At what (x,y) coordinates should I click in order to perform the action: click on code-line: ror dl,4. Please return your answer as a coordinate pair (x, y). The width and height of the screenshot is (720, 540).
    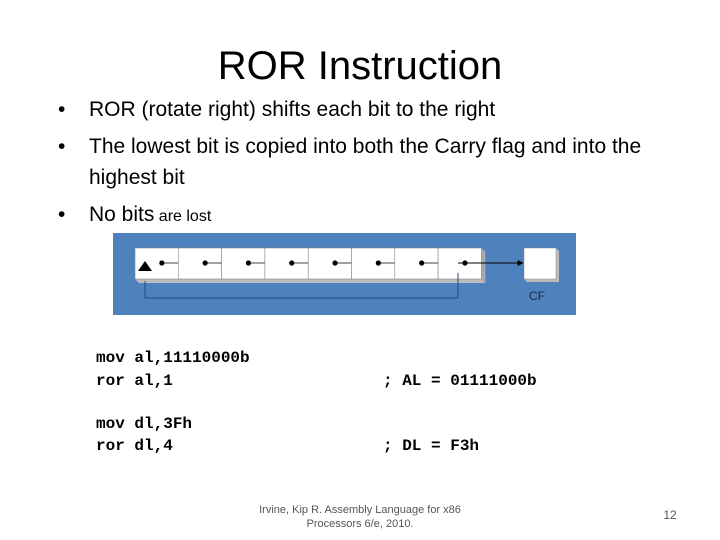
    Looking at the image, I should click on (134, 446).